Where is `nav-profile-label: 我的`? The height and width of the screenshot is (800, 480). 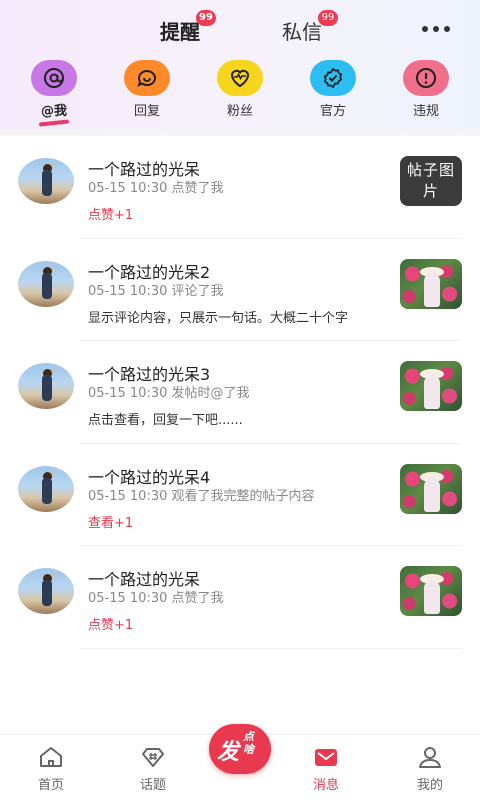 nav-profile-label: 我的 is located at coordinates (429, 785).